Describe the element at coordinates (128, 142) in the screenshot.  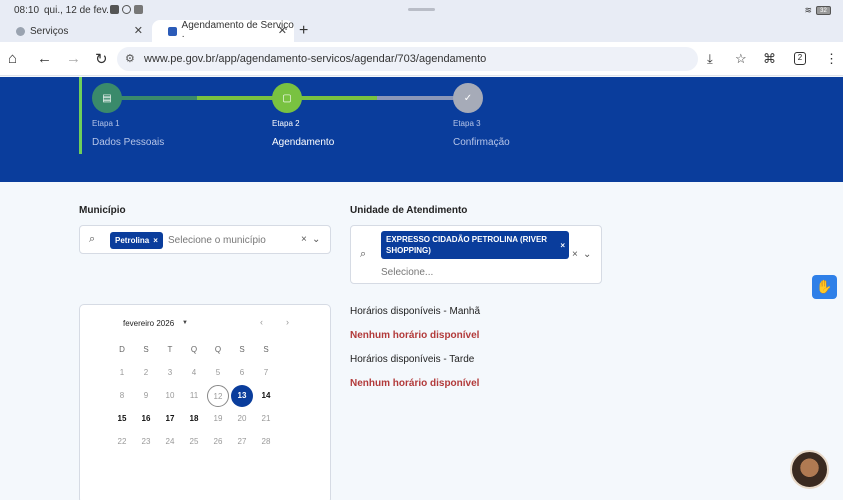
I see `step-1-title: Dados Pessoais` at that location.